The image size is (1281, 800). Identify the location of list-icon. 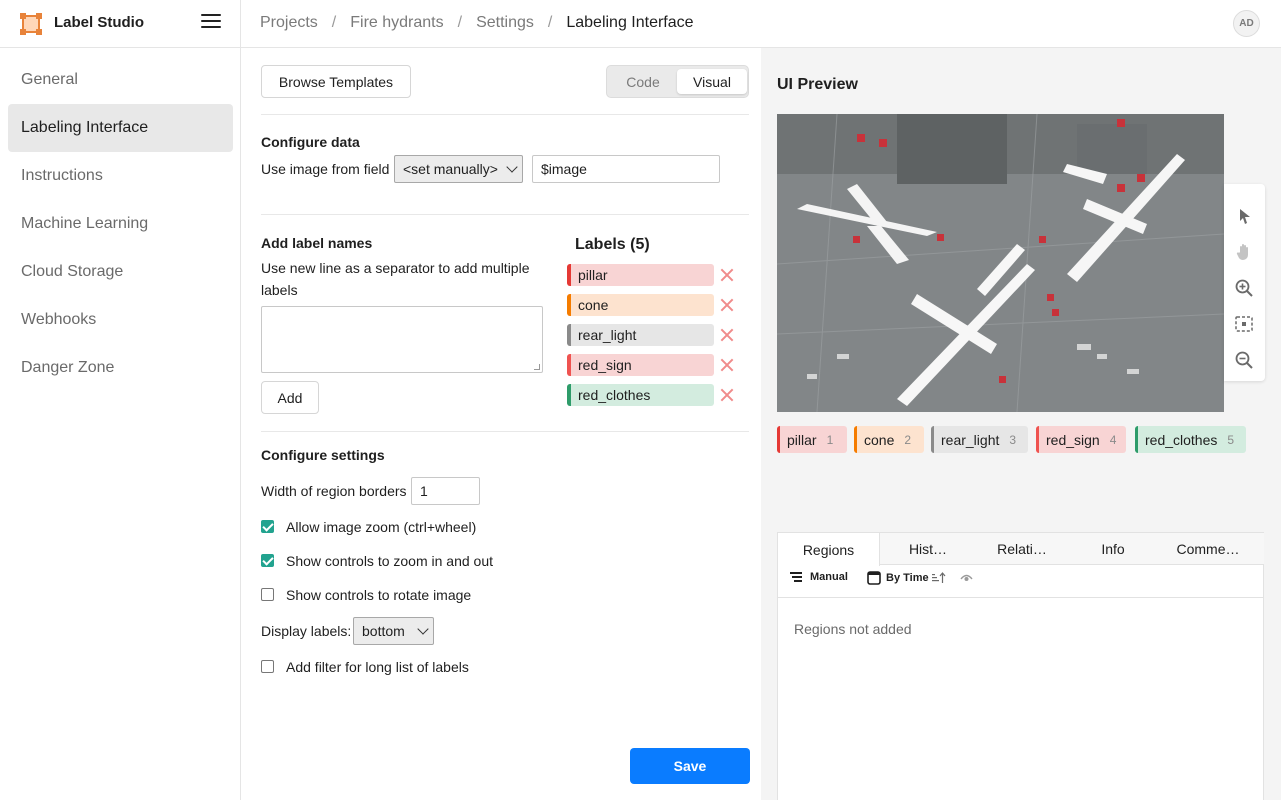
(796, 577).